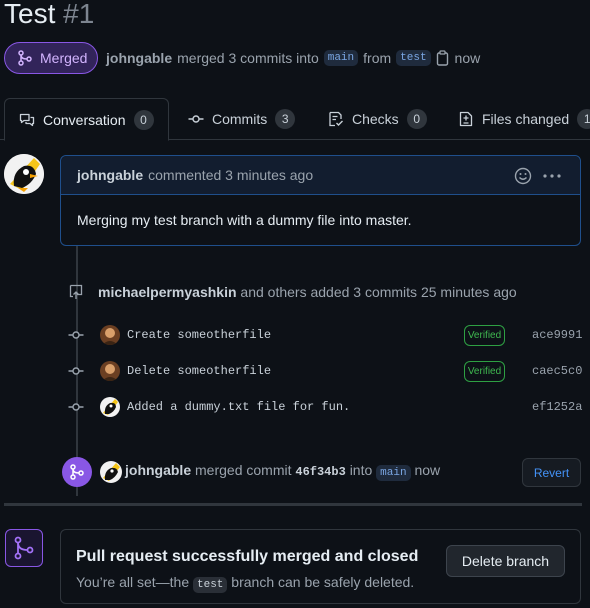 The width and height of the screenshot is (590, 608). I want to click on comment-header: johngable commented 3 minutes ago, so click(320, 175).